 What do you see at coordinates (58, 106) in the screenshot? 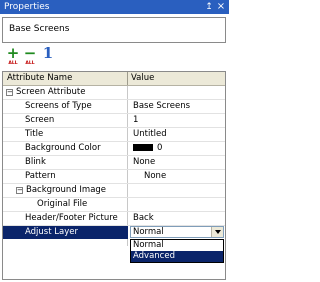
I see `row-name: Screens of Type` at bounding box center [58, 106].